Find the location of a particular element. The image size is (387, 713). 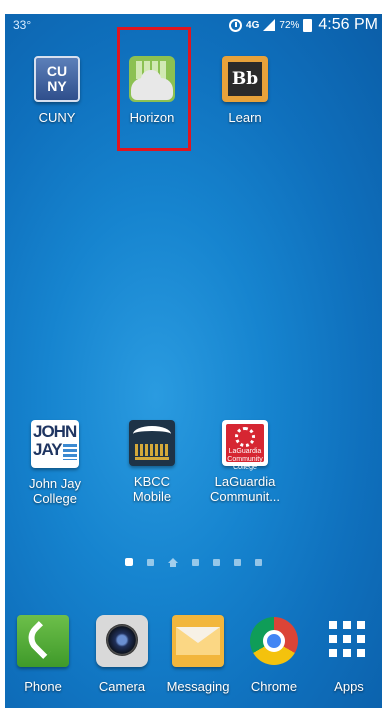

app-learn: Bb Learn is located at coordinates (245, 90).